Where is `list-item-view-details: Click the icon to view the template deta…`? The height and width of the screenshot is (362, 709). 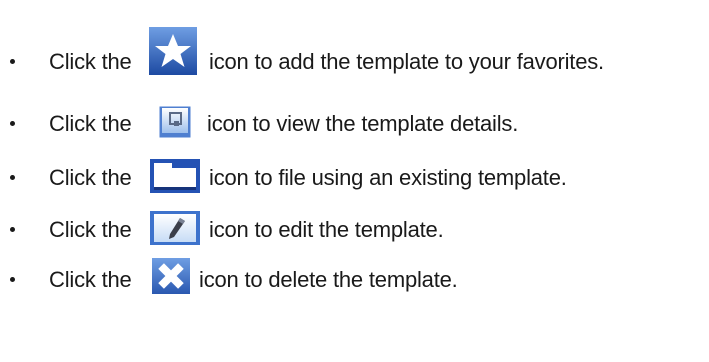 list-item-view-details: Click the icon to view the template deta… is located at coordinates (354, 123).